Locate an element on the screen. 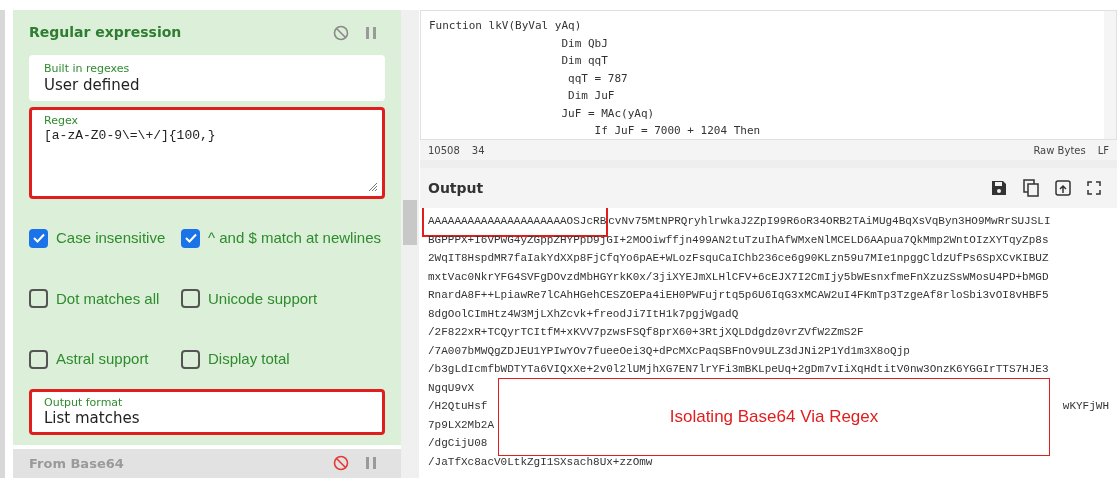 The width and height of the screenshot is (1117, 478). regex-field: Regex [a-zA-Z0-9\=\+/]{100,} is located at coordinates (207, 153).